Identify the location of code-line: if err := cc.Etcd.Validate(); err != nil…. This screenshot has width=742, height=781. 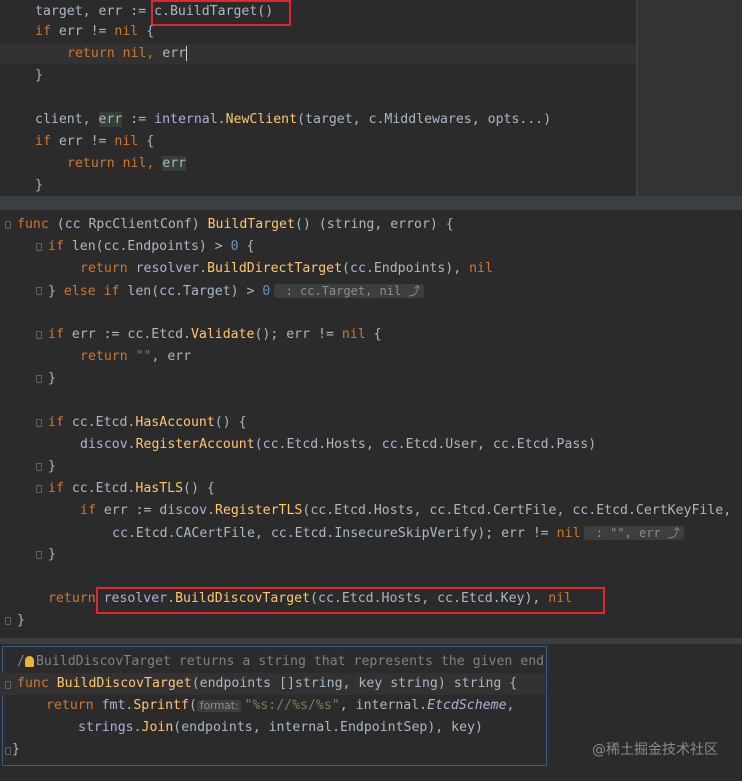
(215, 335).